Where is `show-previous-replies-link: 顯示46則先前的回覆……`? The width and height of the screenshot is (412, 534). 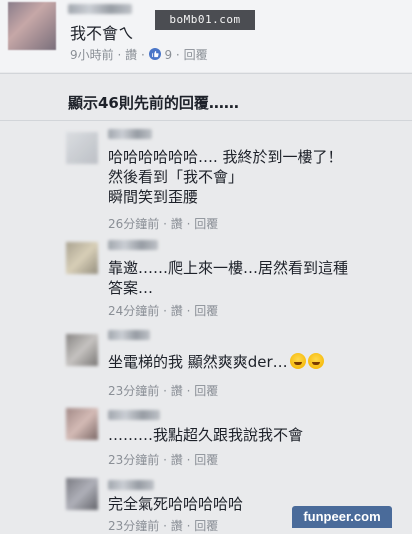
show-previous-replies-link: 顯示46則先前的回覆…… is located at coordinates (153, 102).